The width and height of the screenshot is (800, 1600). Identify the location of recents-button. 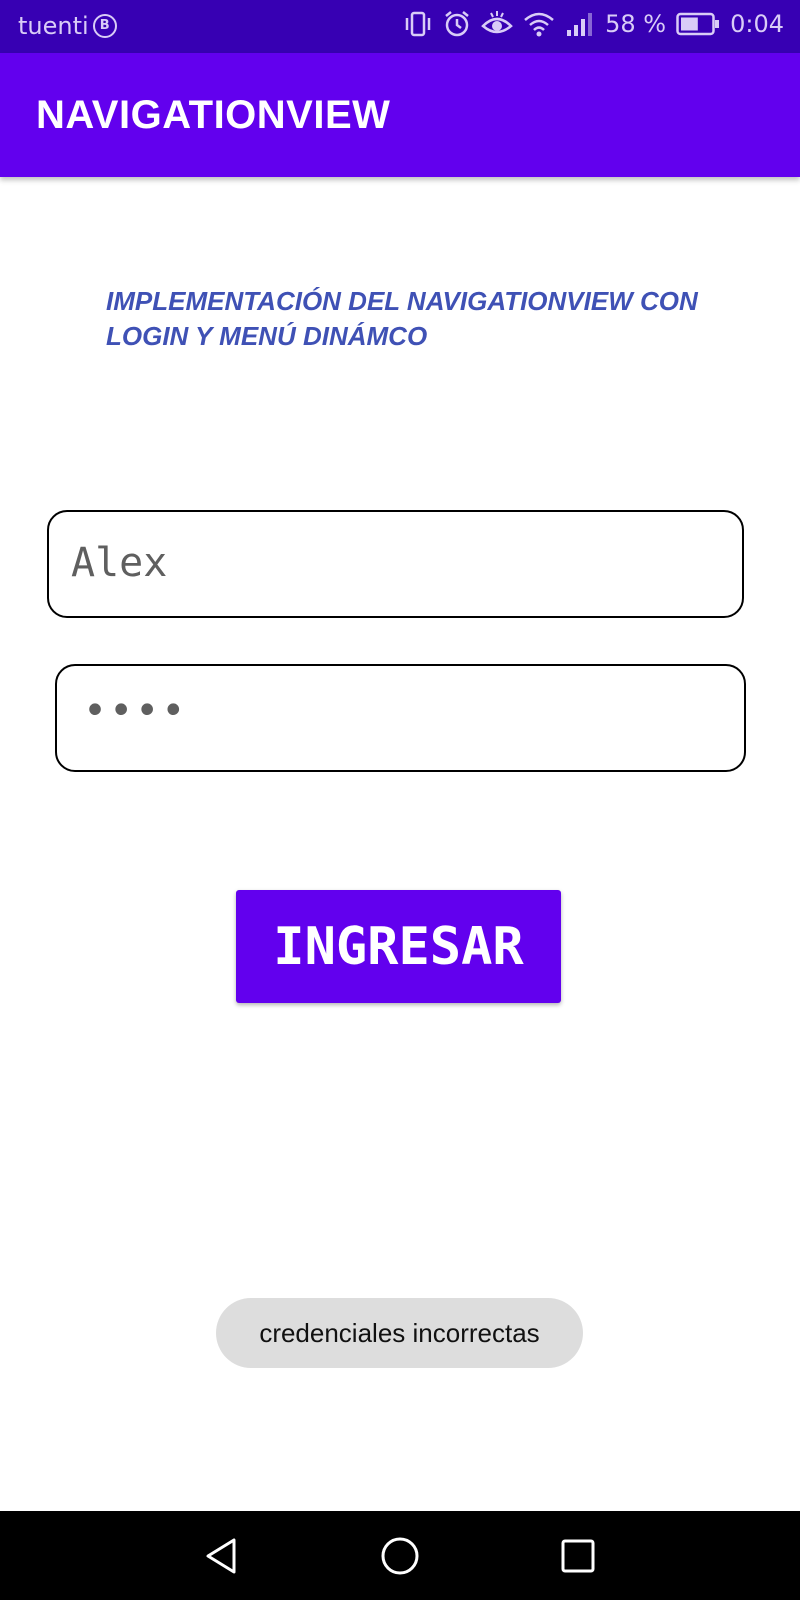
(578, 1556).